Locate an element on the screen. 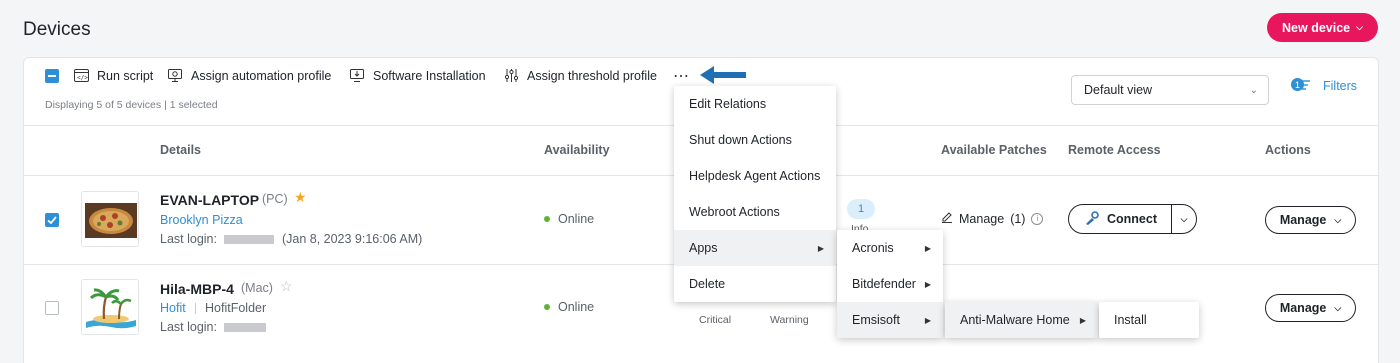 Image resolution: width=1400 pixels, height=363 pixels. anti-malware-submenu: Install is located at coordinates (1149, 320).